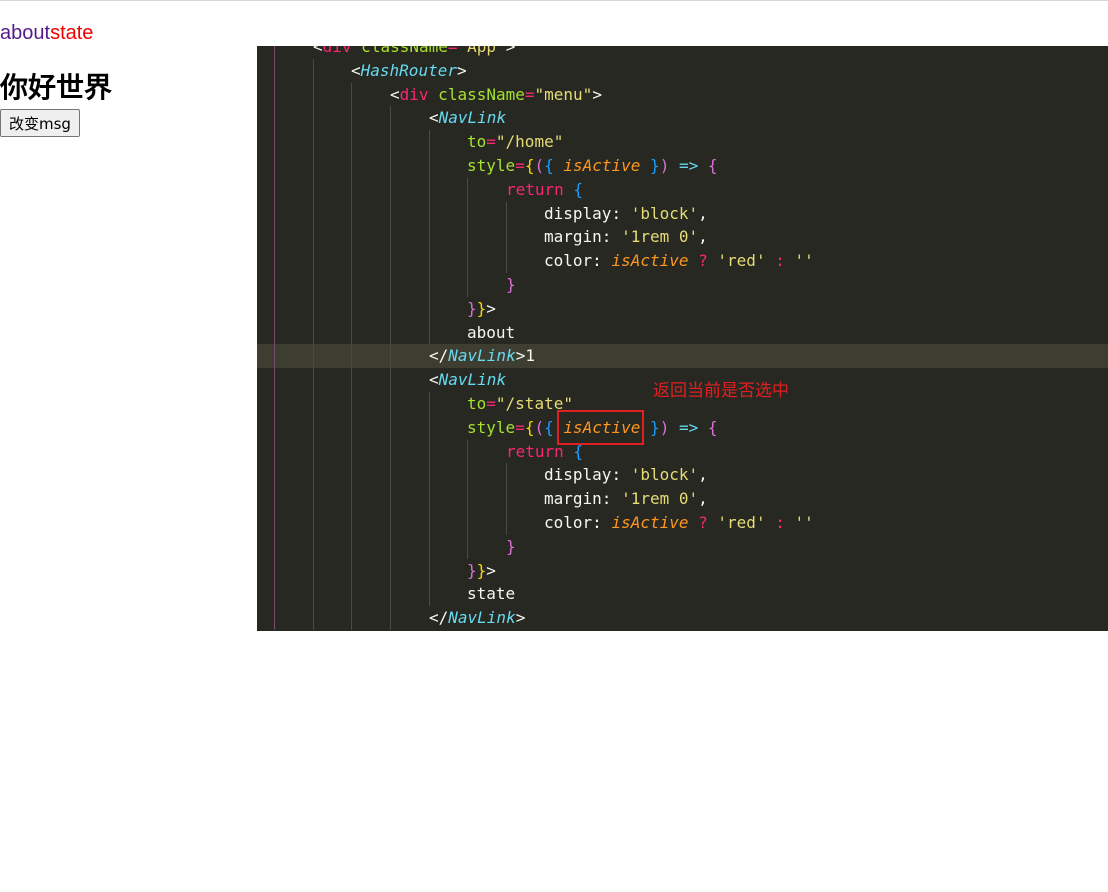 The image size is (1108, 892). What do you see at coordinates (682, 94) in the screenshot?
I see `code-line: <div className="menu">` at bounding box center [682, 94].